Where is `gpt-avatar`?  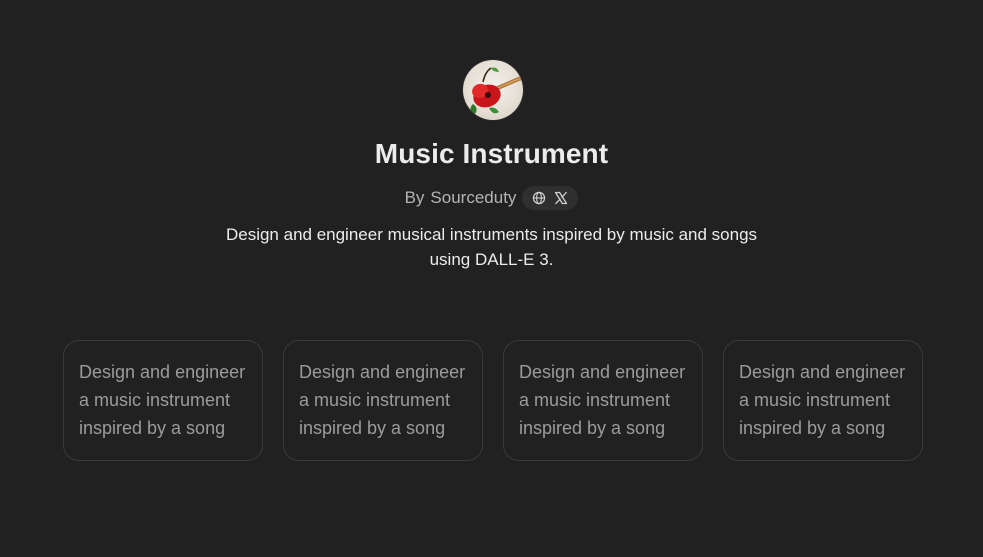 gpt-avatar is located at coordinates (493, 90).